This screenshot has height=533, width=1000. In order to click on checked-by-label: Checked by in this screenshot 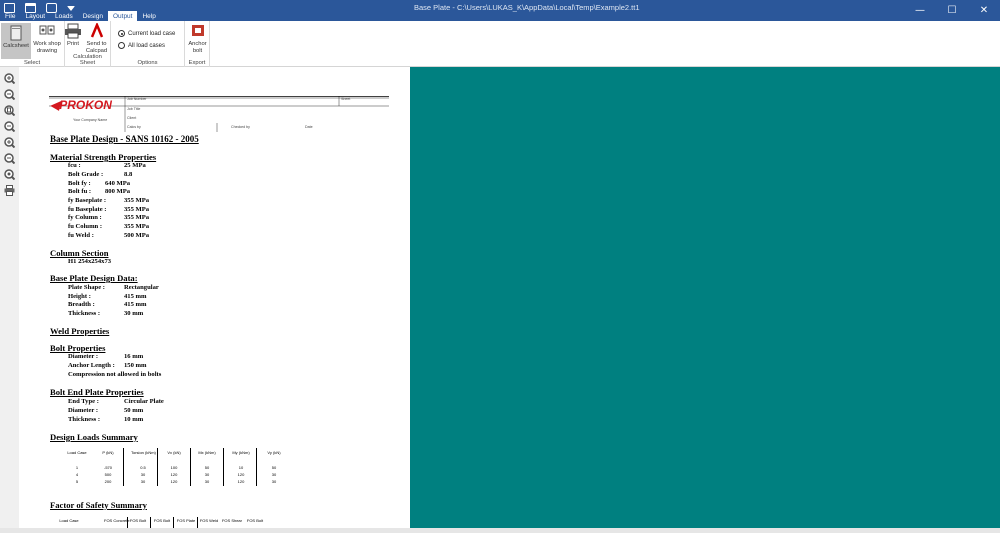, I will do `click(240, 127)`.